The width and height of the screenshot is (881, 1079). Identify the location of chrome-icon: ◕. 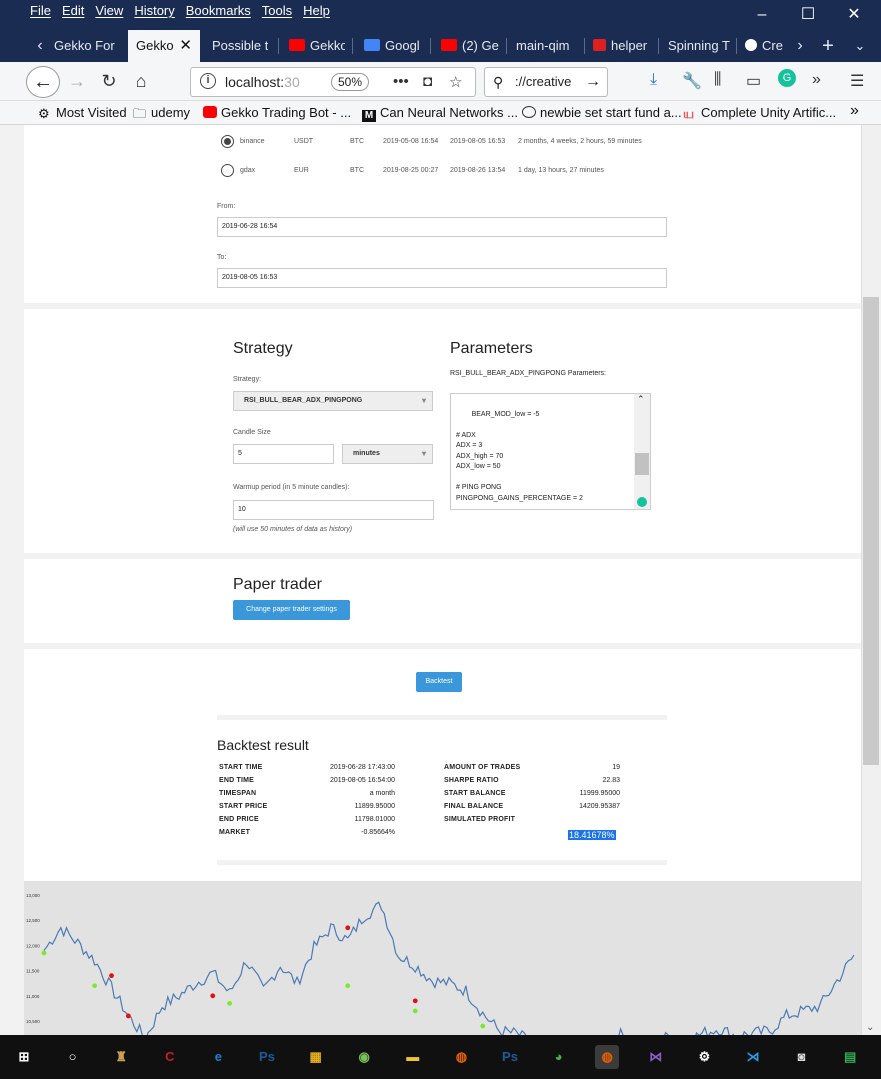
(559, 1057).